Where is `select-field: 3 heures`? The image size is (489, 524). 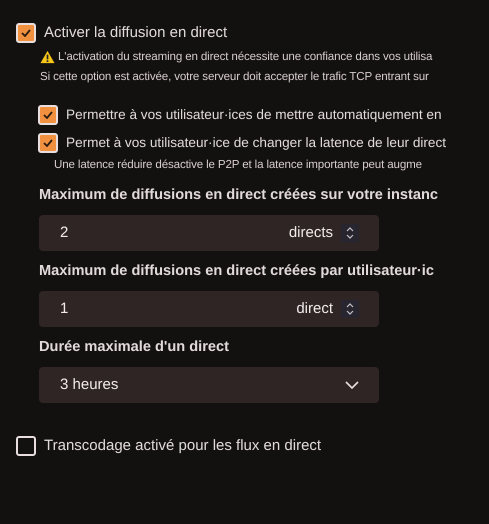
select-field: 3 heures is located at coordinates (209, 384).